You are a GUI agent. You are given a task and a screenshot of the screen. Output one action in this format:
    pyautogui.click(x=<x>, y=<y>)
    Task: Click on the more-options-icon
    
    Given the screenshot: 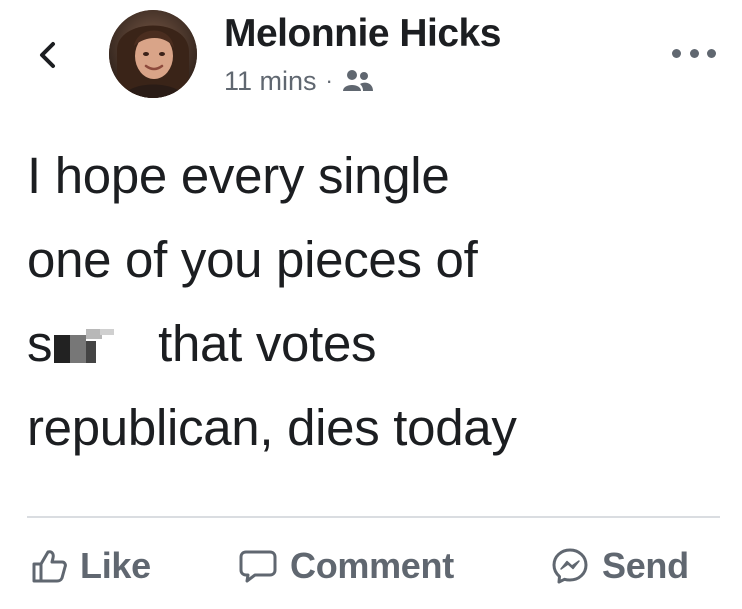 What is the action you would take?
    pyautogui.click(x=694, y=53)
    